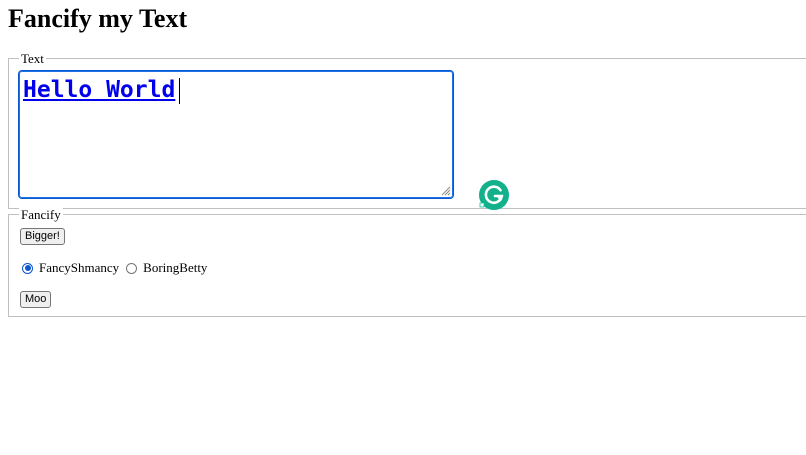  What do you see at coordinates (494, 195) in the screenshot?
I see `grammarly-icon` at bounding box center [494, 195].